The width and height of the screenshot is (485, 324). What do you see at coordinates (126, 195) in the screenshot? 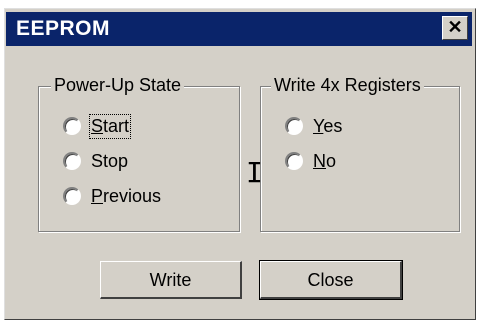
I see `radio-previous-label: Previous` at bounding box center [126, 195].